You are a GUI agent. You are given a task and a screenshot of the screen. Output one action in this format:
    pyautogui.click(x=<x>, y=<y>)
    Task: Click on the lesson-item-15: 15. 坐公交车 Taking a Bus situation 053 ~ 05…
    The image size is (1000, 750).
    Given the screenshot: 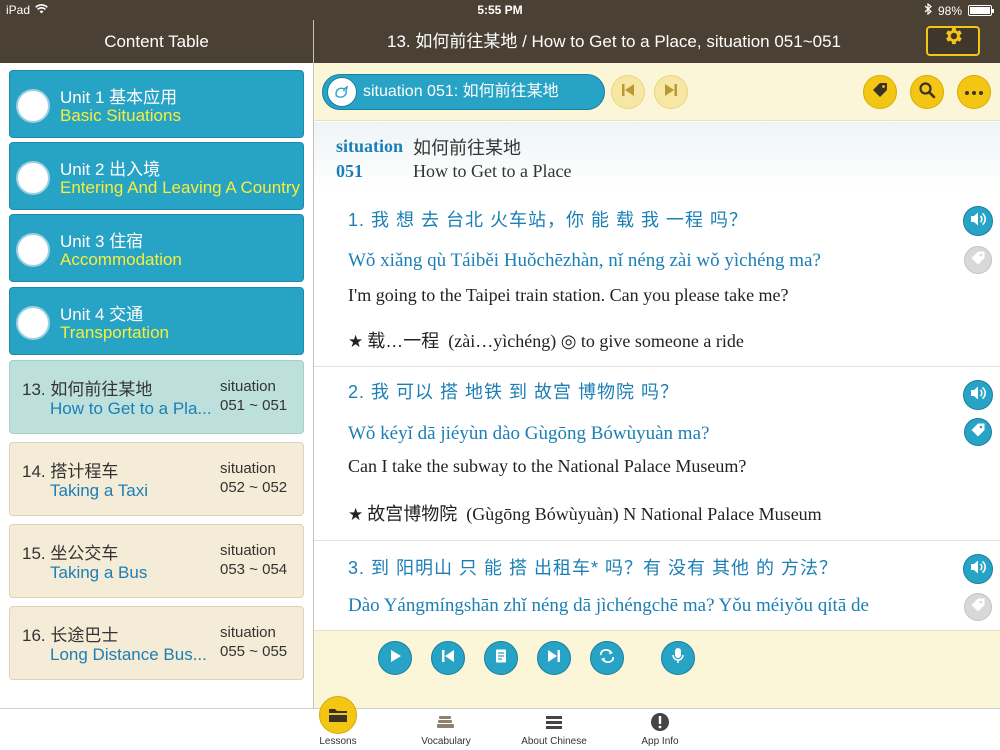 What is the action you would take?
    pyautogui.click(x=156, y=561)
    